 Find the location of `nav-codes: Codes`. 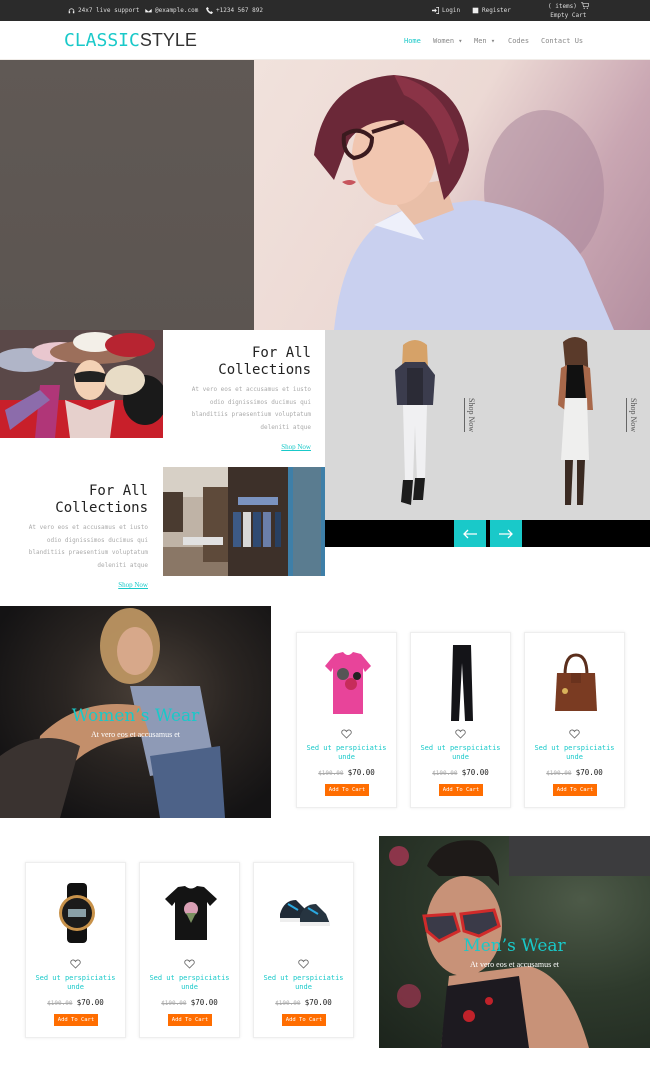

nav-codes: Codes is located at coordinates (518, 41).